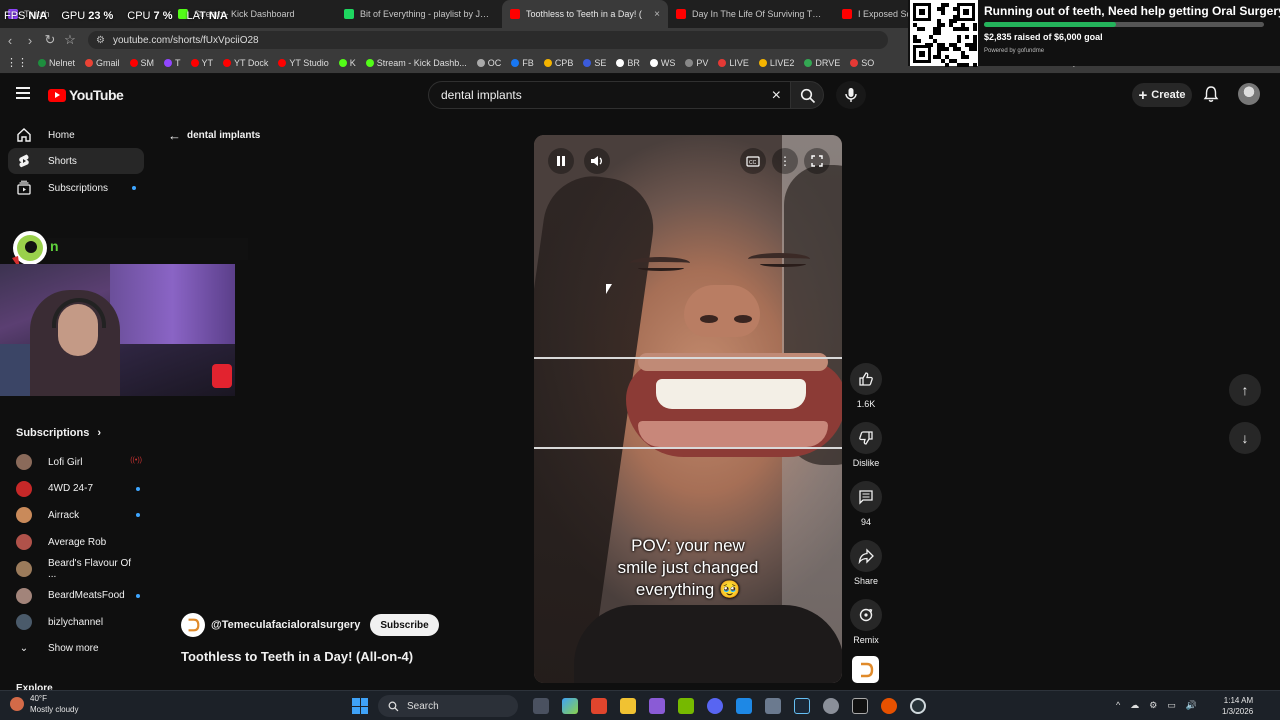 The height and width of the screenshot is (720, 1280). Describe the element at coordinates (78, 489) in the screenshot. I see `subscription-item: 4WD 24-7` at that location.